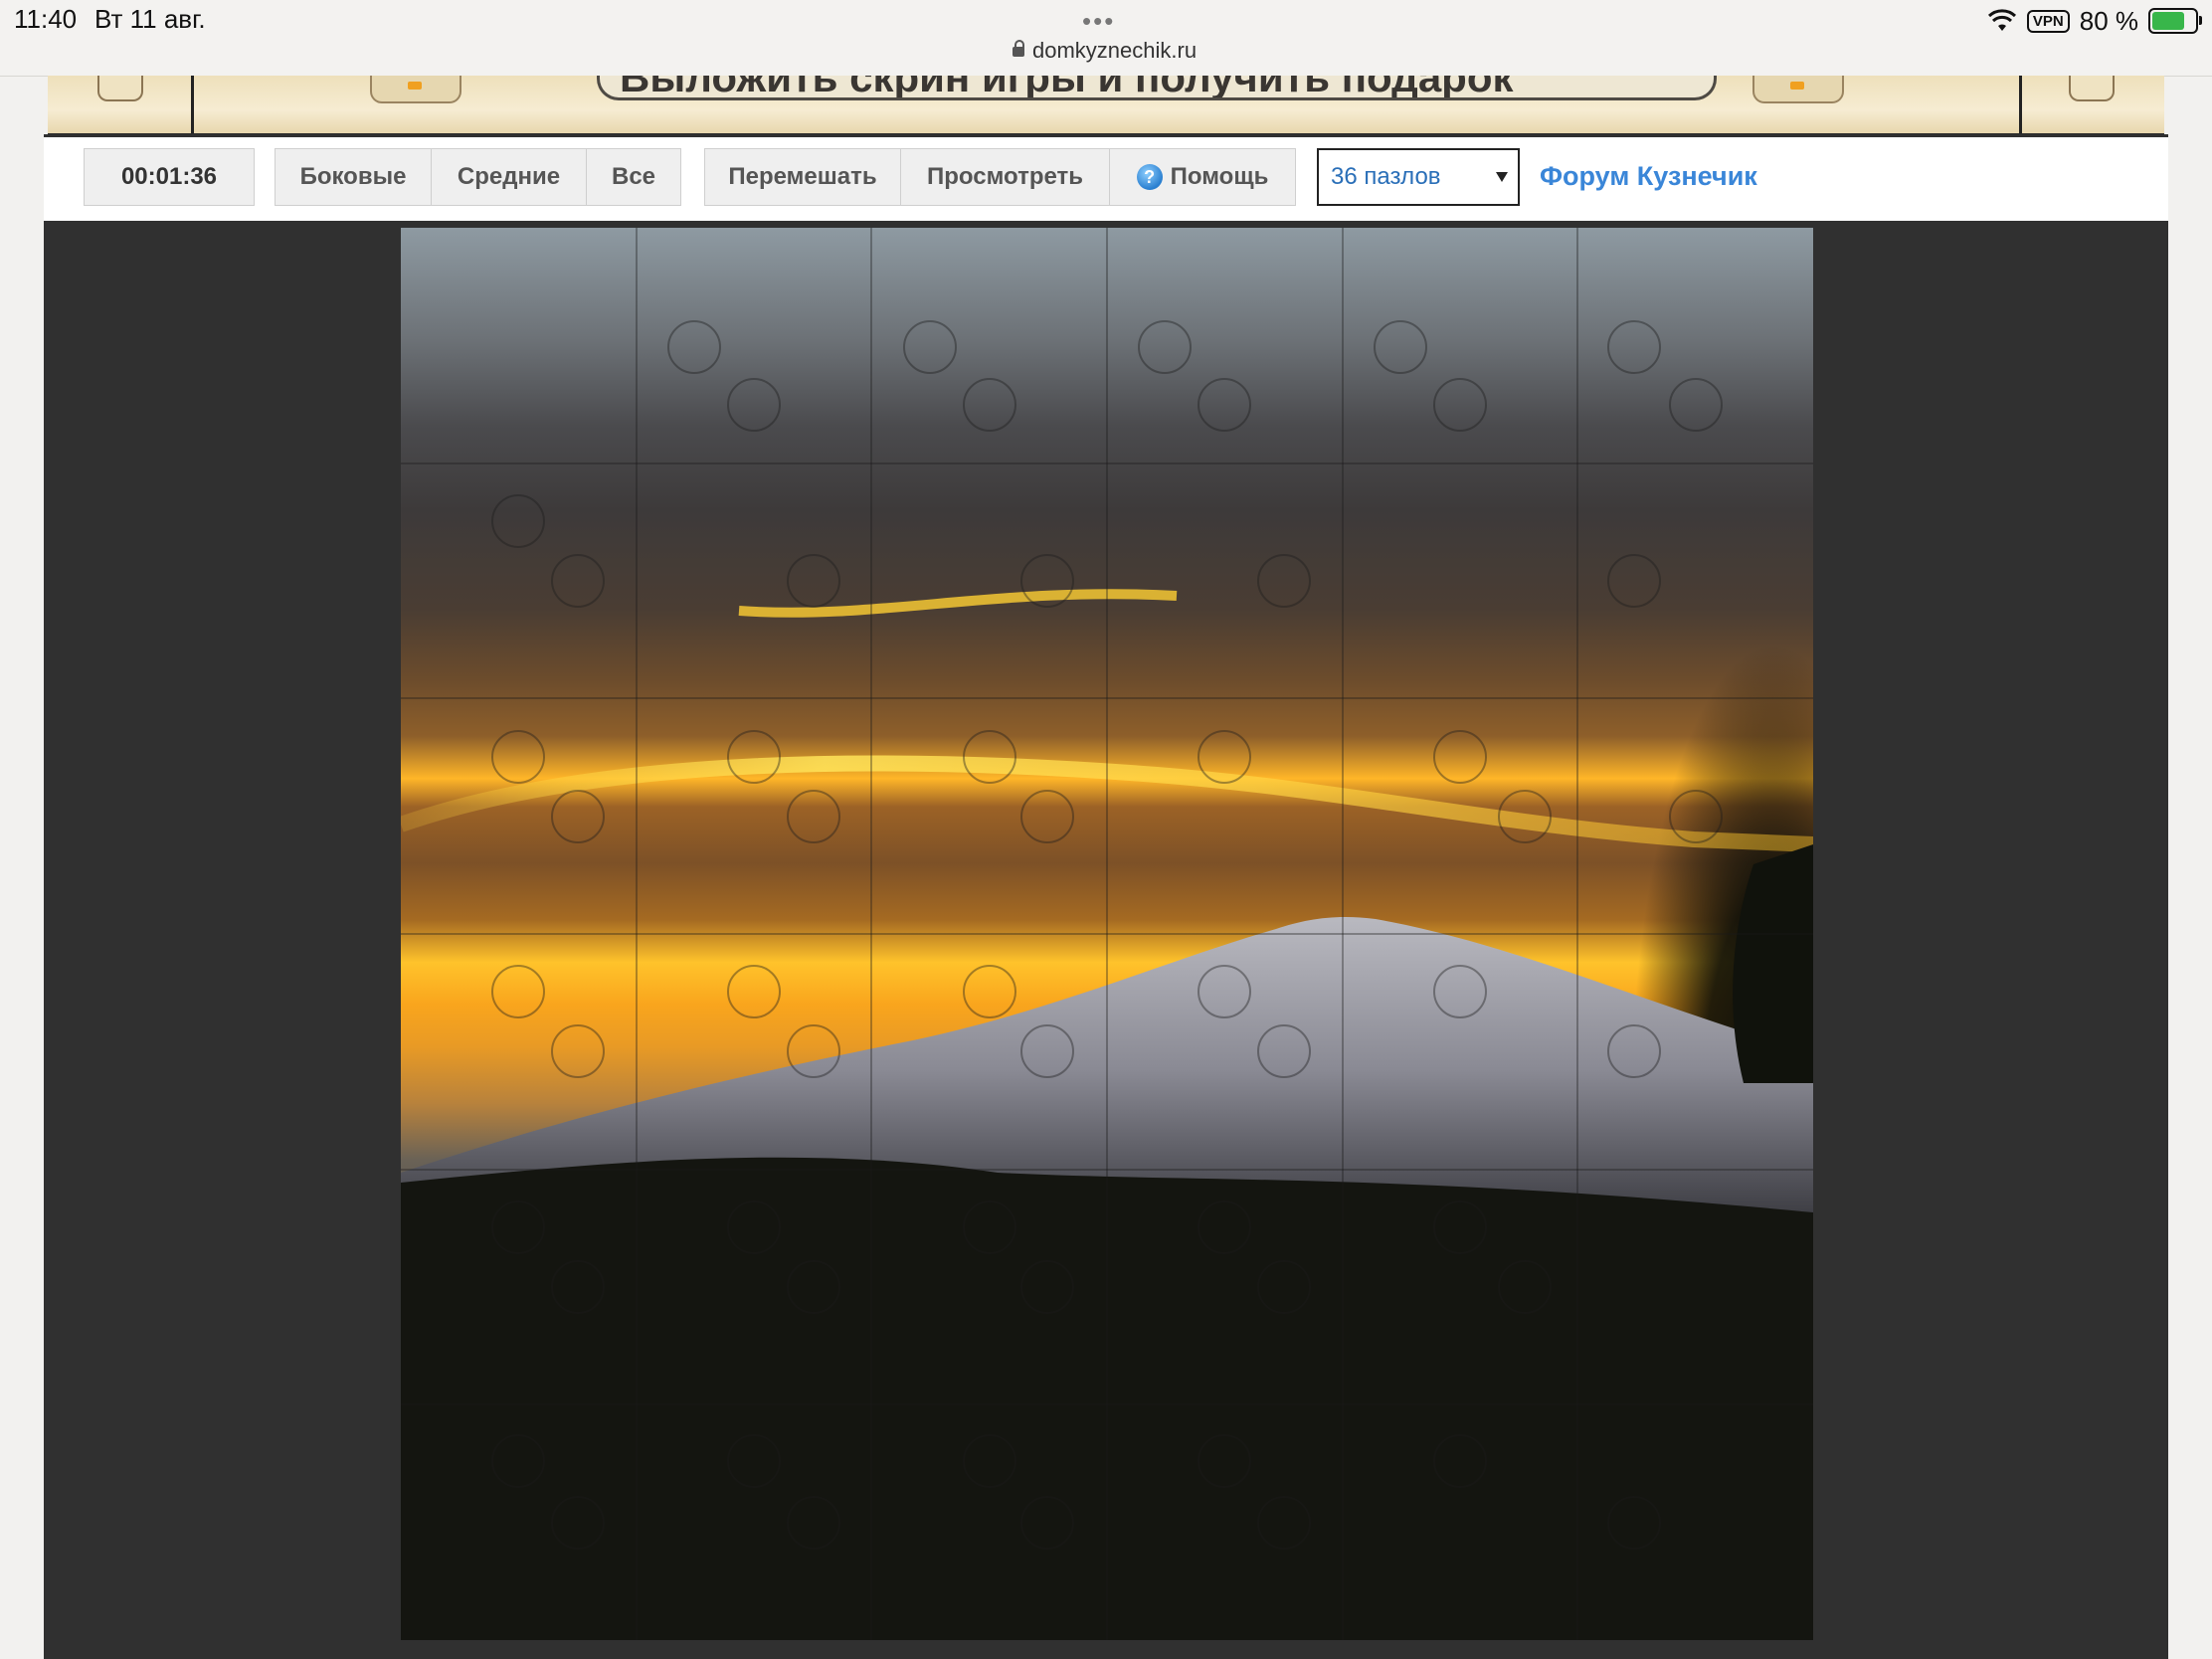 This screenshot has width=2212, height=1659. I want to click on pieces-count-value: 36 пазлов, so click(1386, 176).